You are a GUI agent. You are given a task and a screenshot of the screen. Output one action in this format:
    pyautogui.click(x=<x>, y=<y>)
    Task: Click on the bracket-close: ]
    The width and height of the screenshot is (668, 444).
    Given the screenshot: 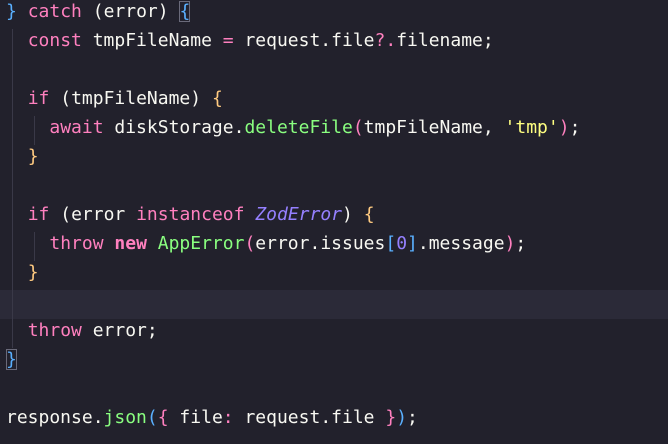 What is the action you would take?
    pyautogui.click(x=412, y=243)
    